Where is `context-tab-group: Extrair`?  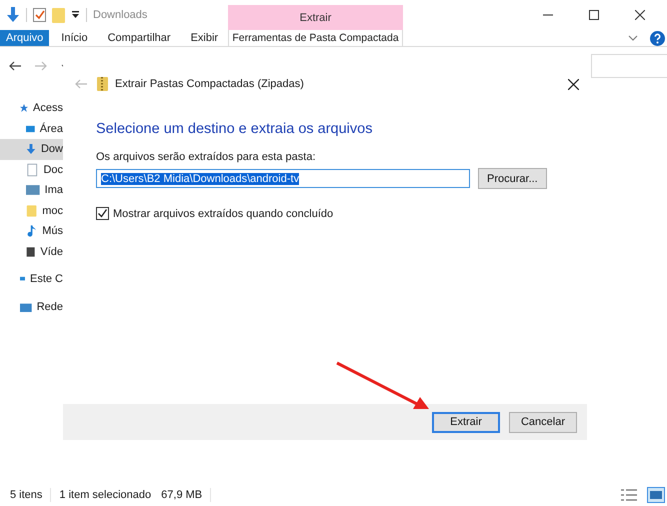 context-tab-group: Extrair is located at coordinates (315, 17).